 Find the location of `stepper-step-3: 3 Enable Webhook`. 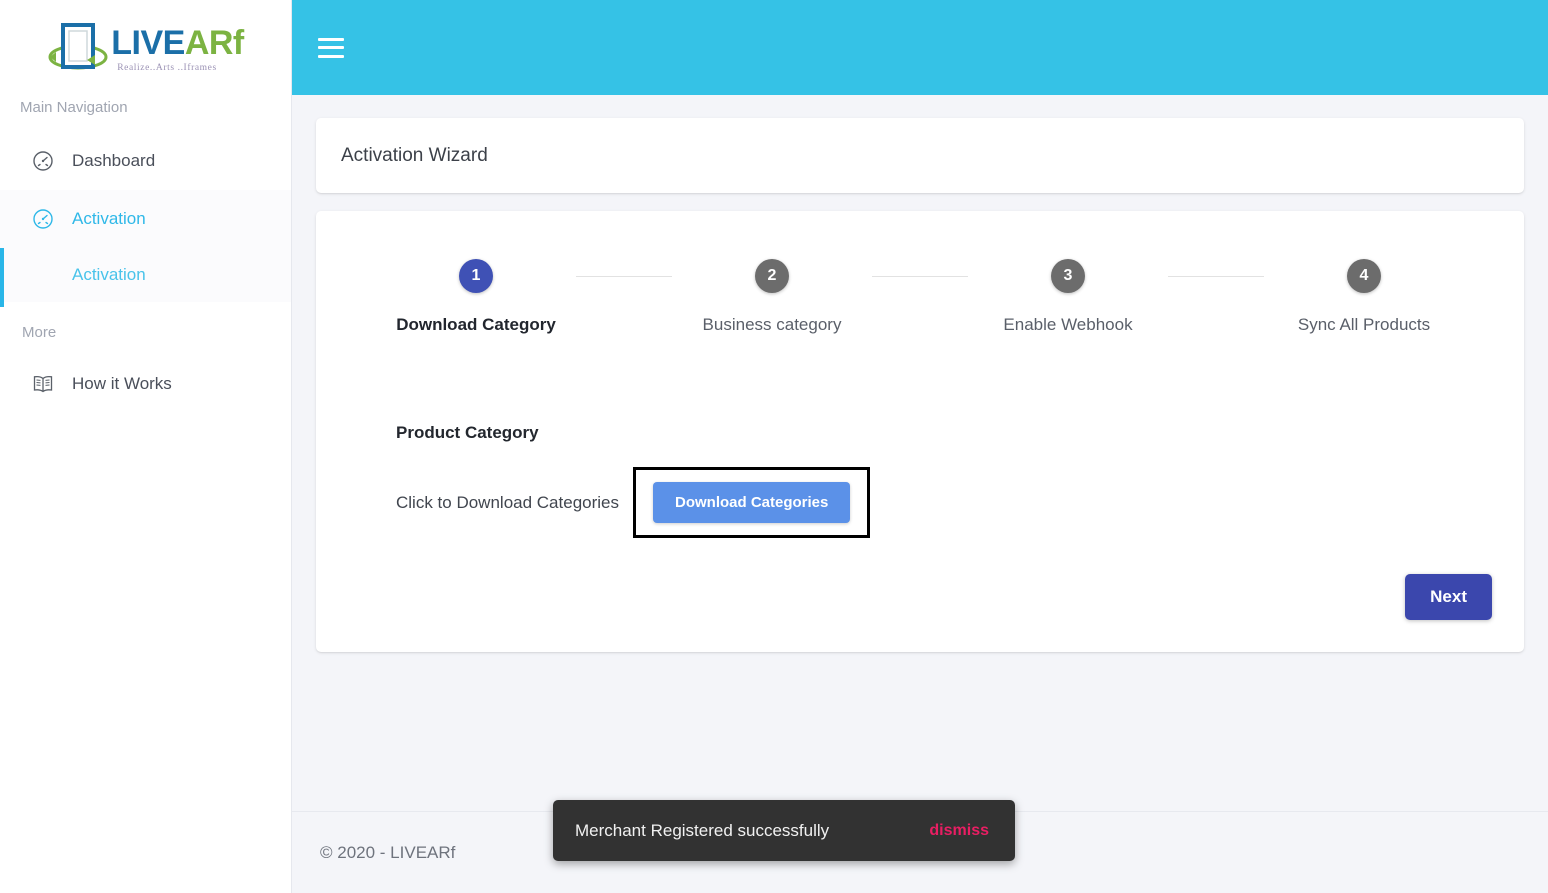

stepper-step-3: 3 Enable Webhook is located at coordinates (1068, 297).